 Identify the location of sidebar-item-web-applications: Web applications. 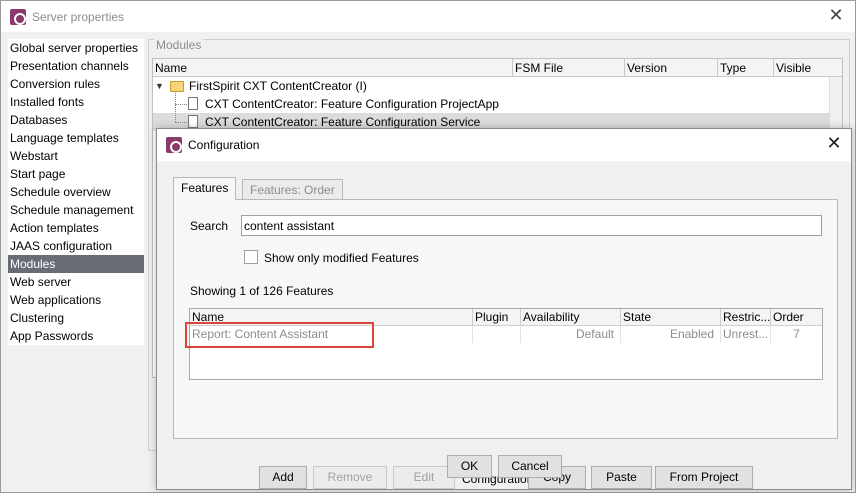
(76, 300).